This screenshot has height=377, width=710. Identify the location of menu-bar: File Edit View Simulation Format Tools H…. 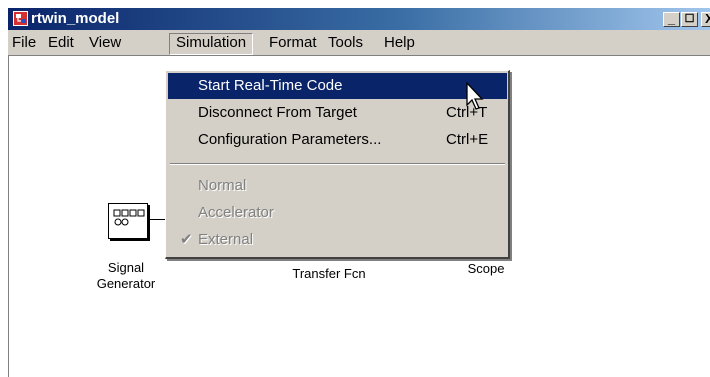
(359, 43).